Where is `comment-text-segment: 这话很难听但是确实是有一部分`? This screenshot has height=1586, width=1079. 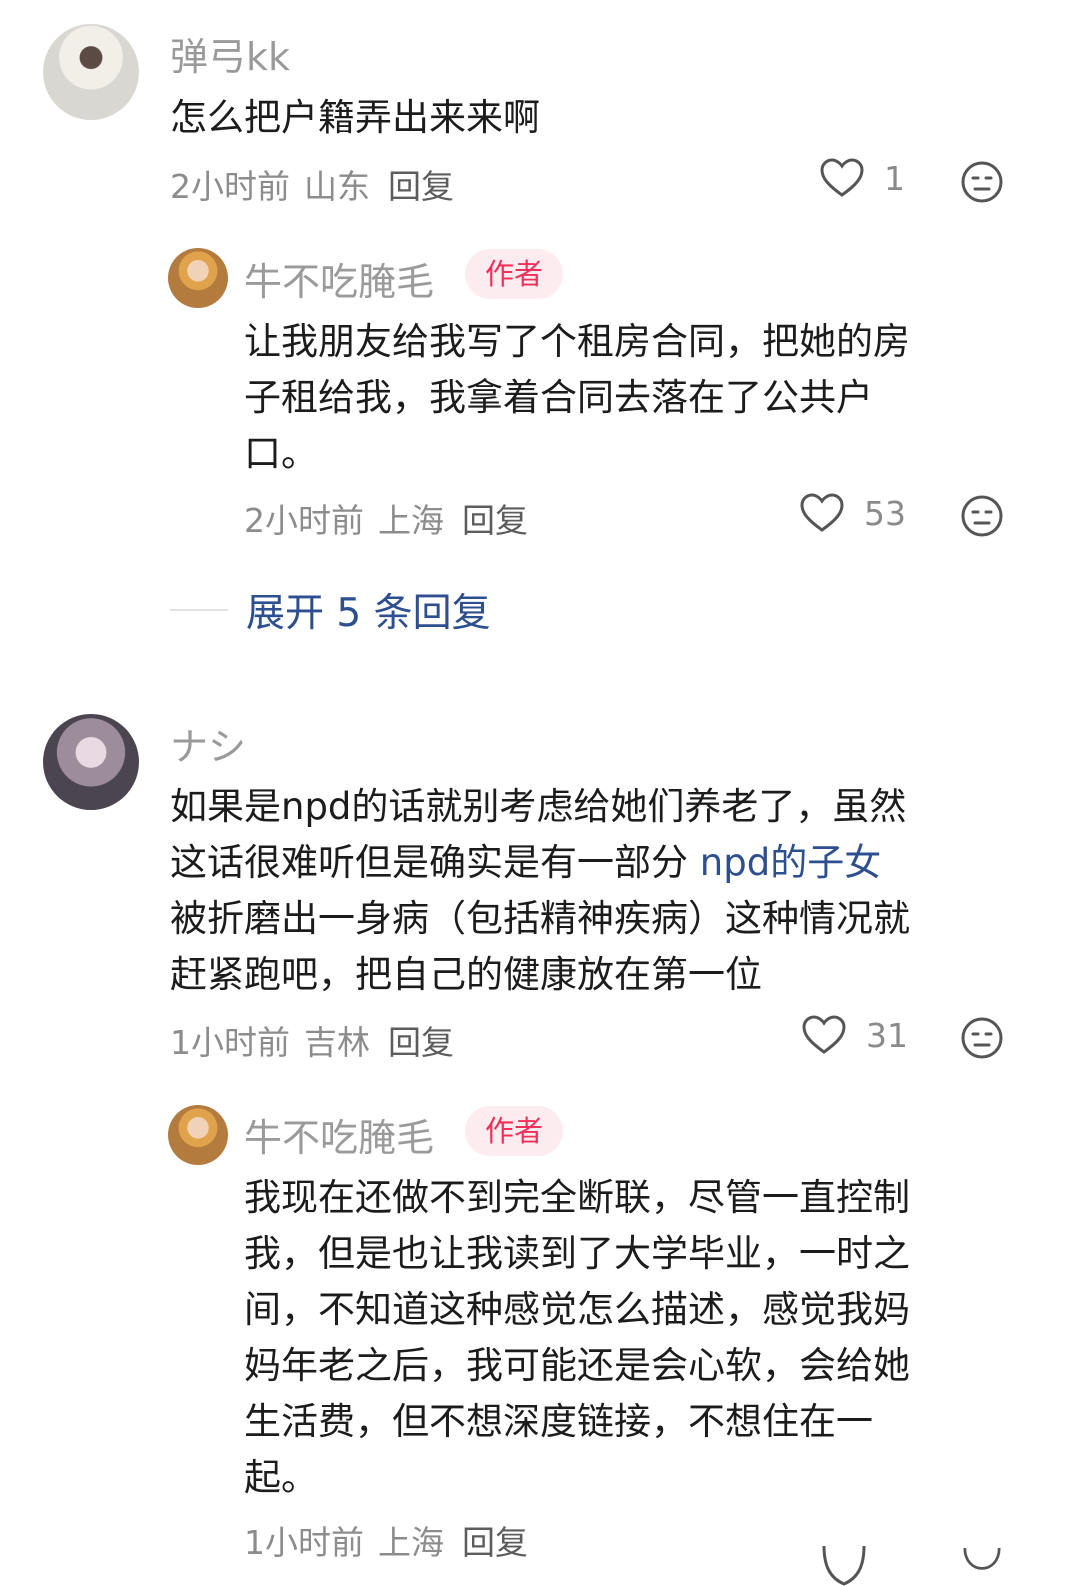
comment-text-segment: 这话很难听但是确实是有一部分 is located at coordinates (435, 862).